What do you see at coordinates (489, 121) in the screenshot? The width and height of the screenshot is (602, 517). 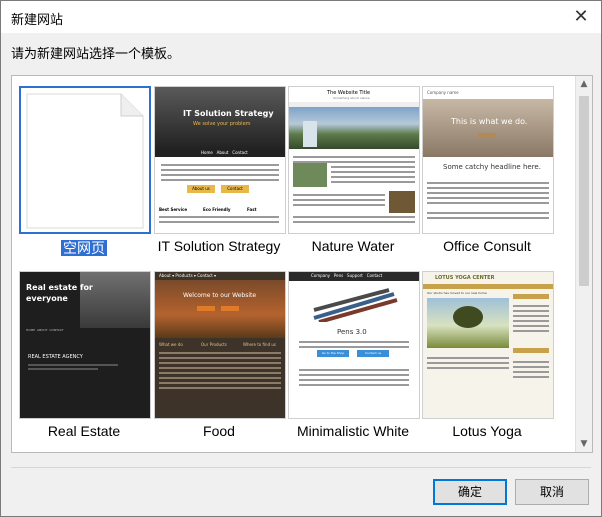 I see `hero-text: This is what we do.` at bounding box center [489, 121].